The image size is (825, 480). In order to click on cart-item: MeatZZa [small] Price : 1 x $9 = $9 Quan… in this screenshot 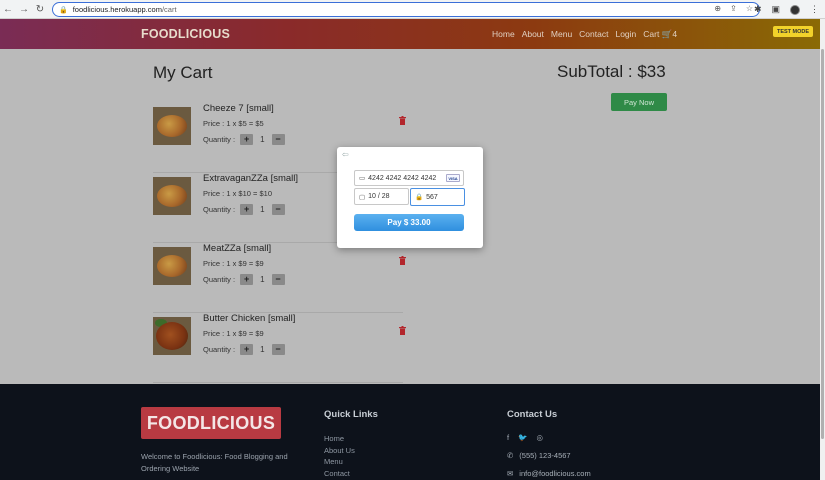, I will do `click(279, 278)`.